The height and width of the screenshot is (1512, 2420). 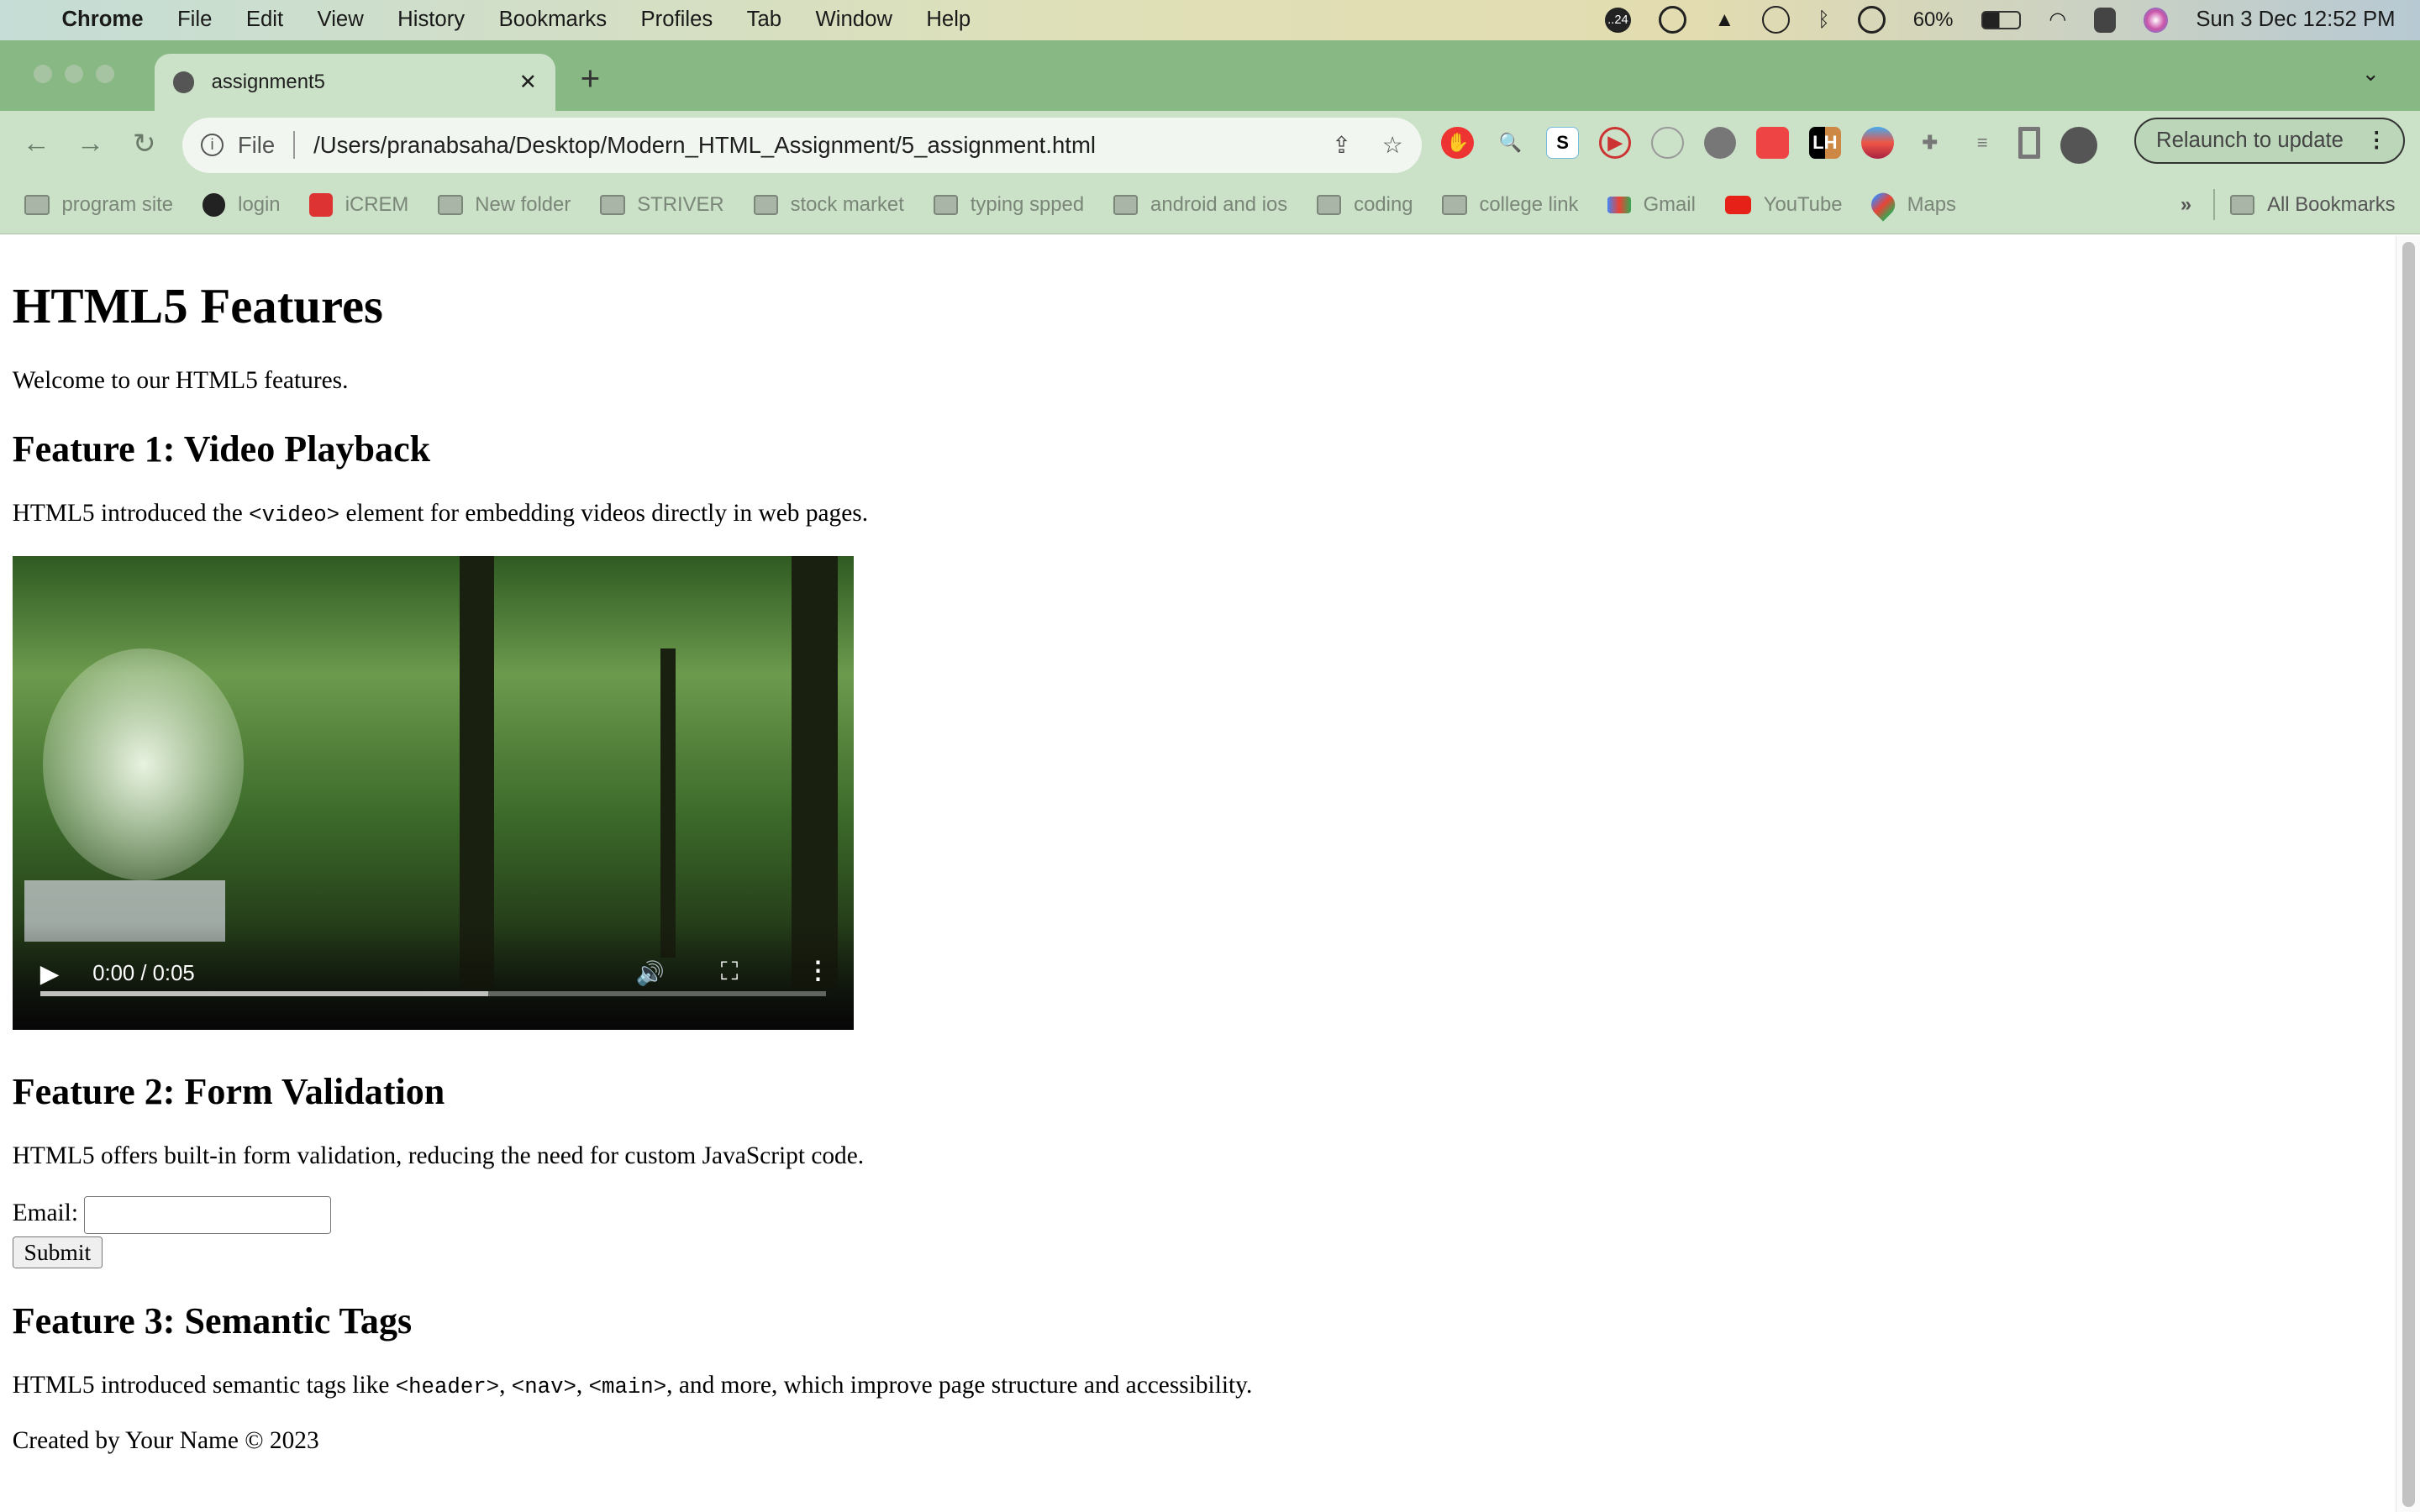 What do you see at coordinates (1823, 20) in the screenshot?
I see `bluetooth-icon: ᛒ` at bounding box center [1823, 20].